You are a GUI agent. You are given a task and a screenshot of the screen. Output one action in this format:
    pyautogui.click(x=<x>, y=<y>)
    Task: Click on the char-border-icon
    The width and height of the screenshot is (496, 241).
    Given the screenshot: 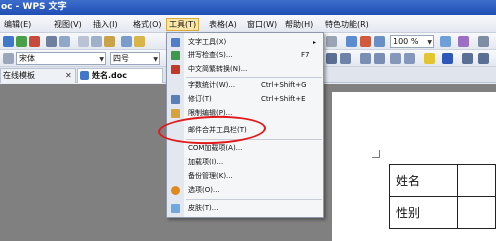 What is the action you would take?
    pyautogui.click(x=467, y=58)
    